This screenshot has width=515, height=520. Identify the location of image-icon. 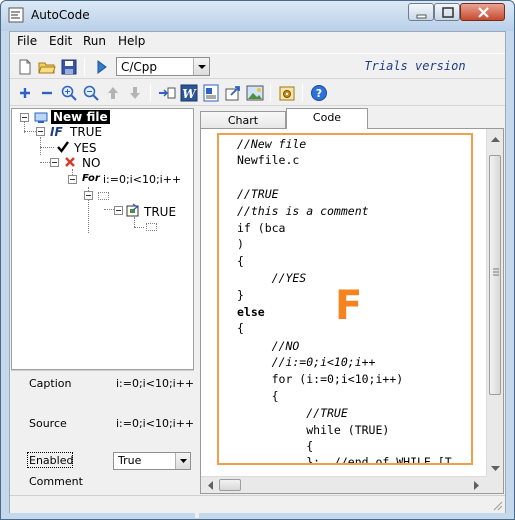
(255, 93).